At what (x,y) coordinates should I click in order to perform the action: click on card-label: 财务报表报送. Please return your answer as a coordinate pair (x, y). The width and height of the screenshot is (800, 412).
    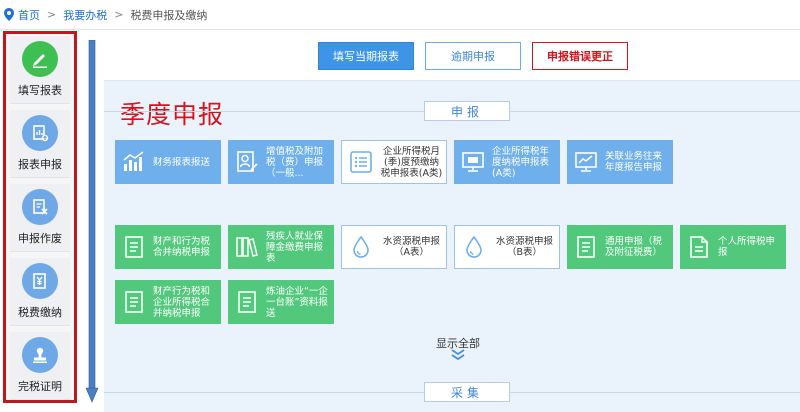
    Looking at the image, I should click on (182, 162).